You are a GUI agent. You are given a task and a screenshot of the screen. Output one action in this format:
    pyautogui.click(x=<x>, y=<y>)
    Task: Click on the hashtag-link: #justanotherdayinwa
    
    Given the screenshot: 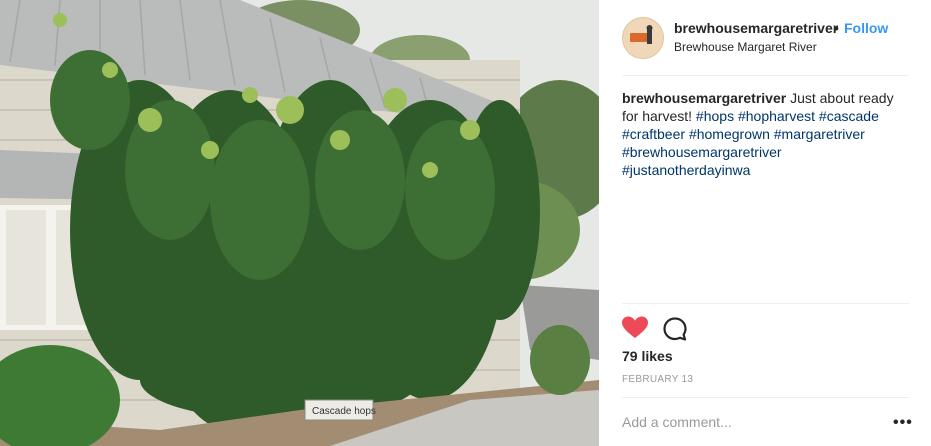 What is the action you would take?
    pyautogui.click(x=686, y=170)
    